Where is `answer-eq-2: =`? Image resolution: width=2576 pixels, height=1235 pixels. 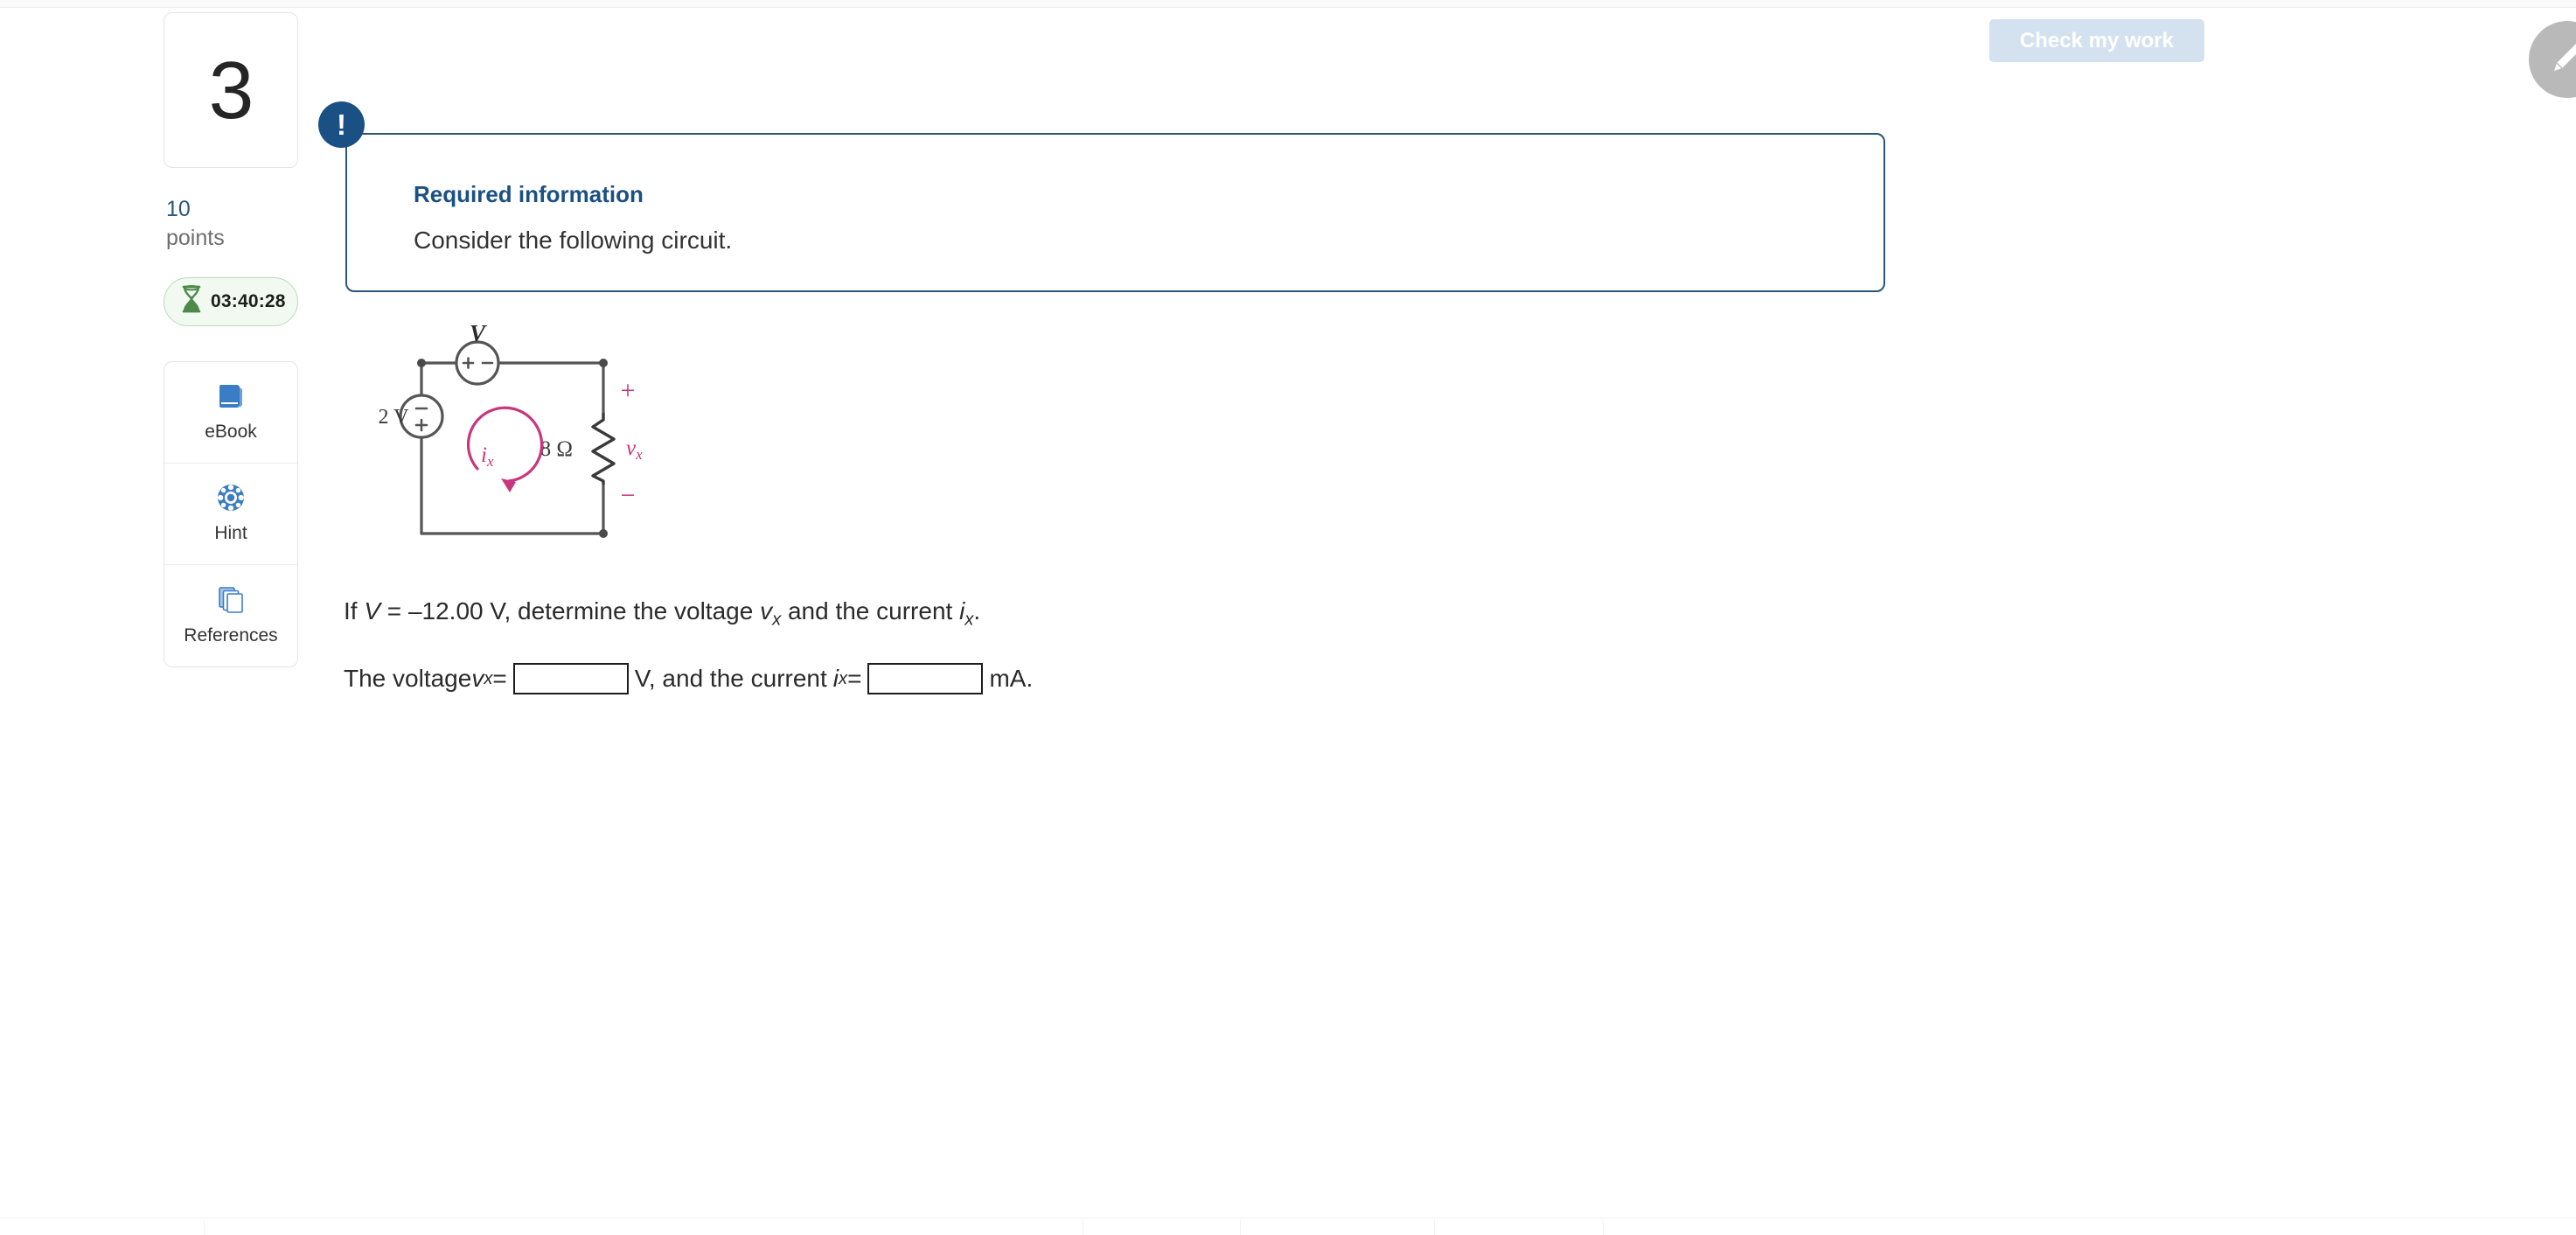
answer-eq-2: = is located at coordinates (854, 679).